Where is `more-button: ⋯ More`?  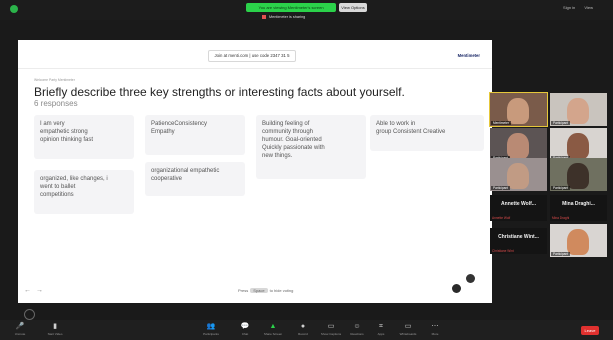 more-button: ⋯ More is located at coordinates (435, 329).